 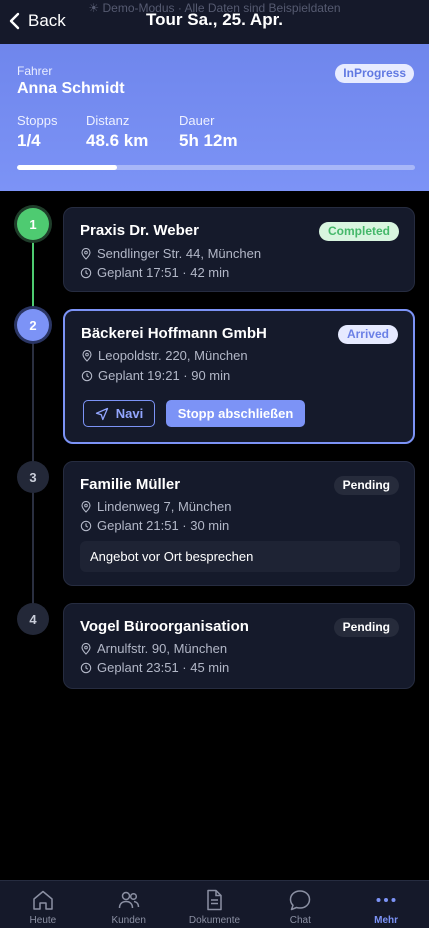 What do you see at coordinates (43, 900) in the screenshot?
I see `home-icon` at bounding box center [43, 900].